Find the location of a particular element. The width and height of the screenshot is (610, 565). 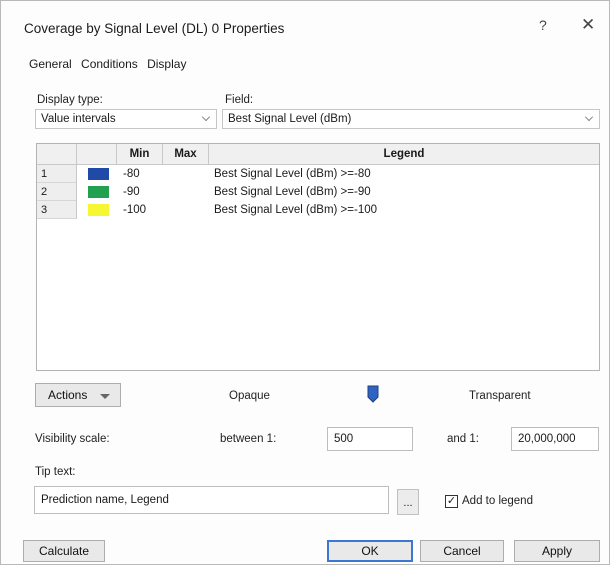

tab-bar: General Conditions Display is located at coordinates (110, 64).